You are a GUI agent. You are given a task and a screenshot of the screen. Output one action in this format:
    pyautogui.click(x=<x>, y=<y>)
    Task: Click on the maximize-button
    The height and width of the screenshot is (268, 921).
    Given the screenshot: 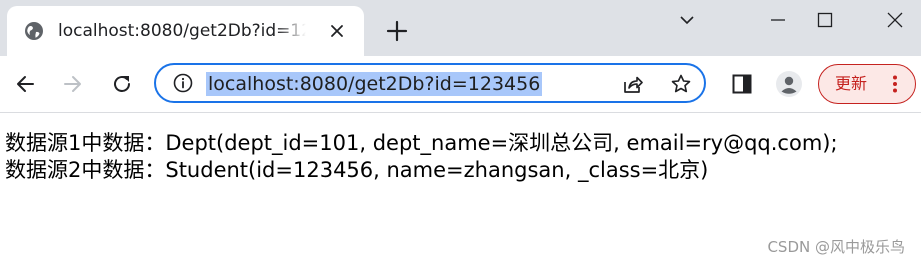 What is the action you would take?
    pyautogui.click(x=825, y=20)
    